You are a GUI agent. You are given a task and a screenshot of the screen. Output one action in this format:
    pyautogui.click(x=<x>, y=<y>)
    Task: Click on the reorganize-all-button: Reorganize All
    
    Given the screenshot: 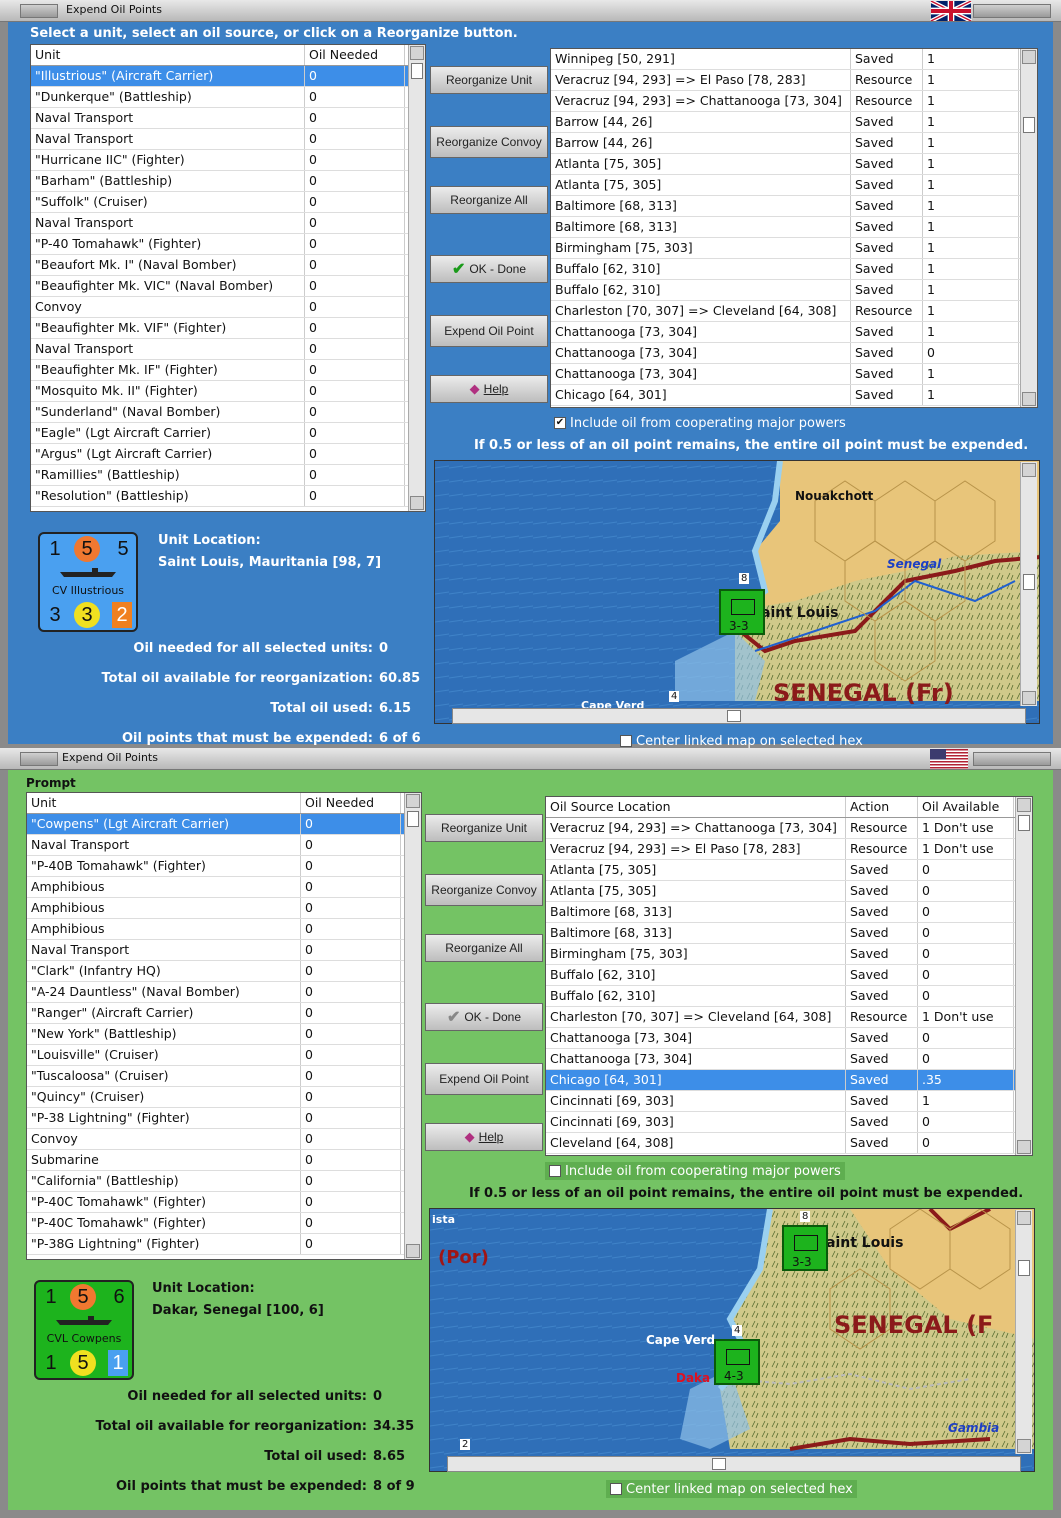 What is the action you would take?
    pyautogui.click(x=489, y=200)
    